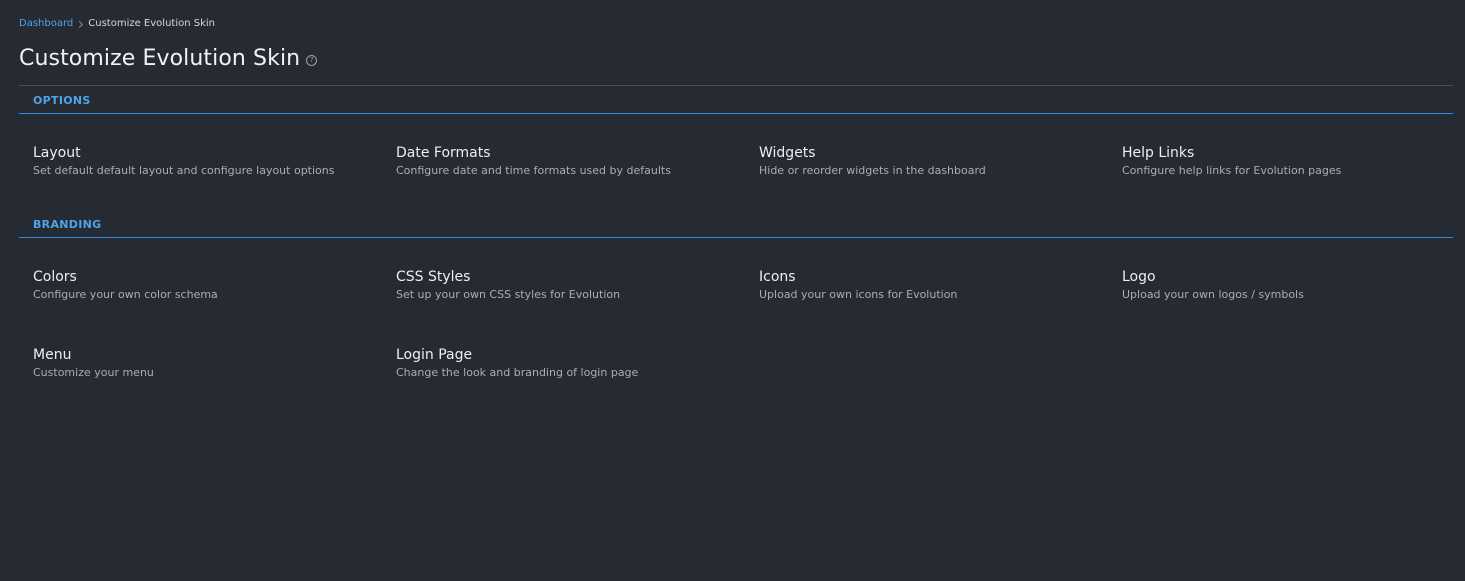 The width and height of the screenshot is (1465, 581). What do you see at coordinates (1158, 153) in the screenshot?
I see `tile-title: Help Links` at bounding box center [1158, 153].